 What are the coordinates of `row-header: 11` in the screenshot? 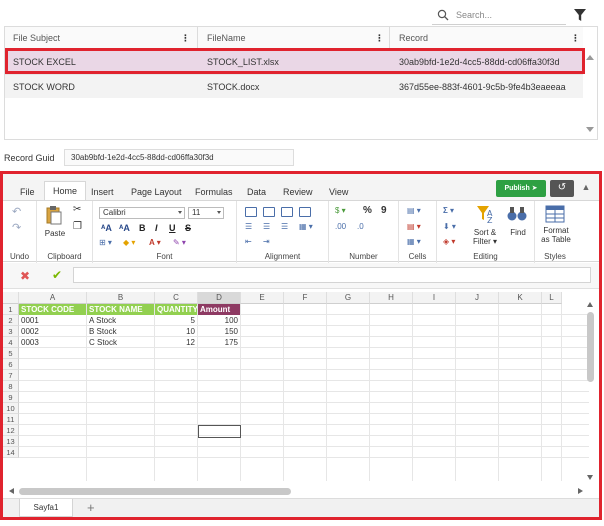 It's located at (11, 419).